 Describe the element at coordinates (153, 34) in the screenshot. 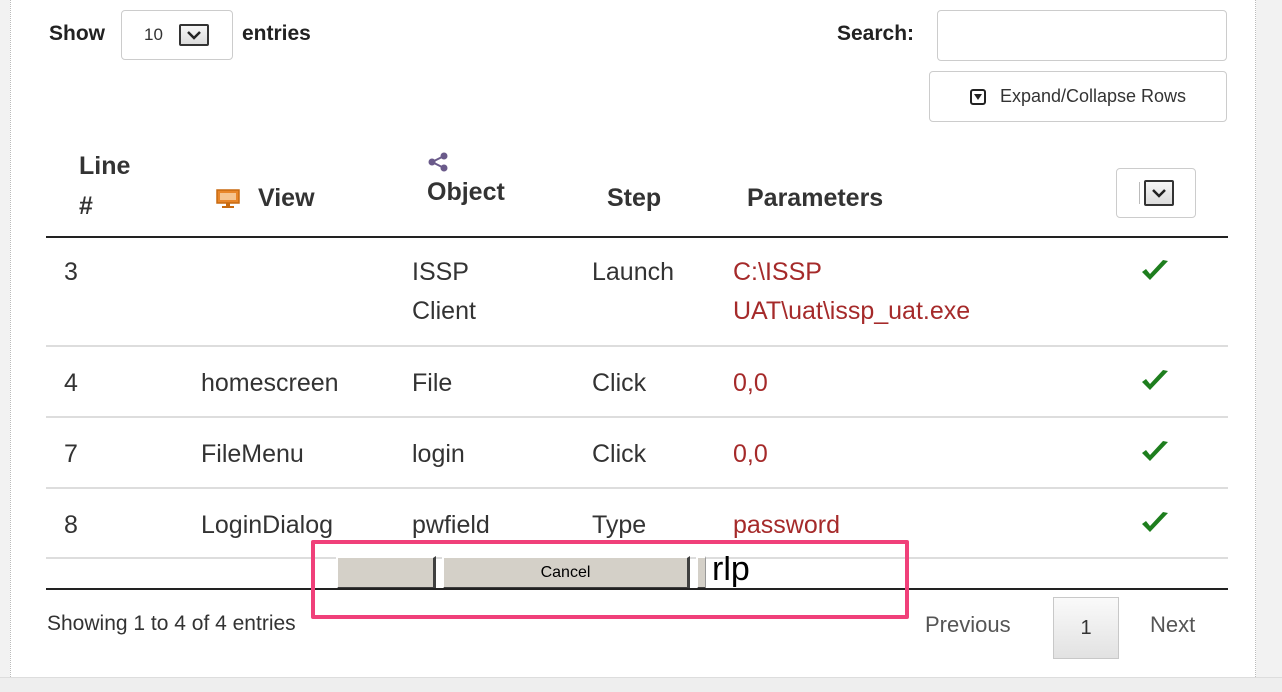

I see `page-length-value: 10` at that location.